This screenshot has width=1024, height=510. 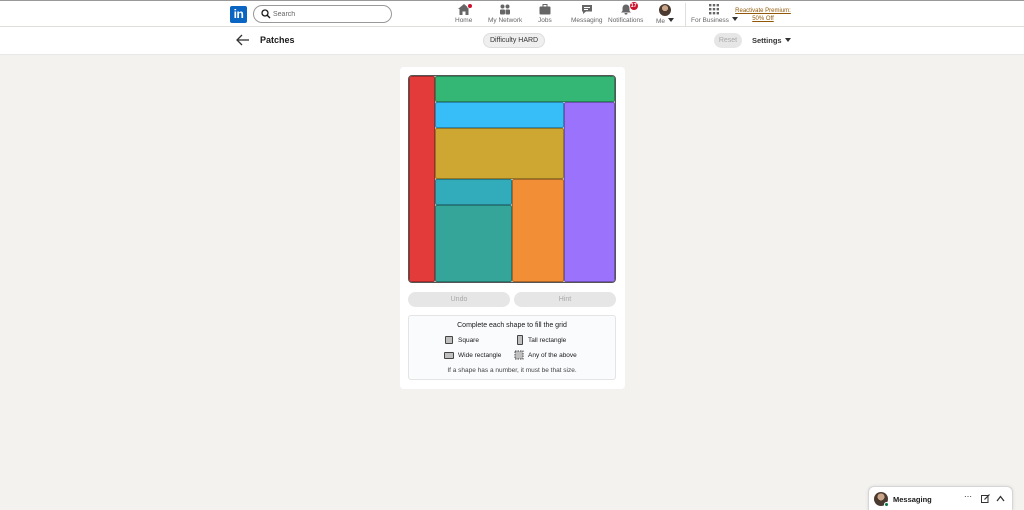 I want to click on legend-wide: Wide rectangle, so click(x=472, y=355).